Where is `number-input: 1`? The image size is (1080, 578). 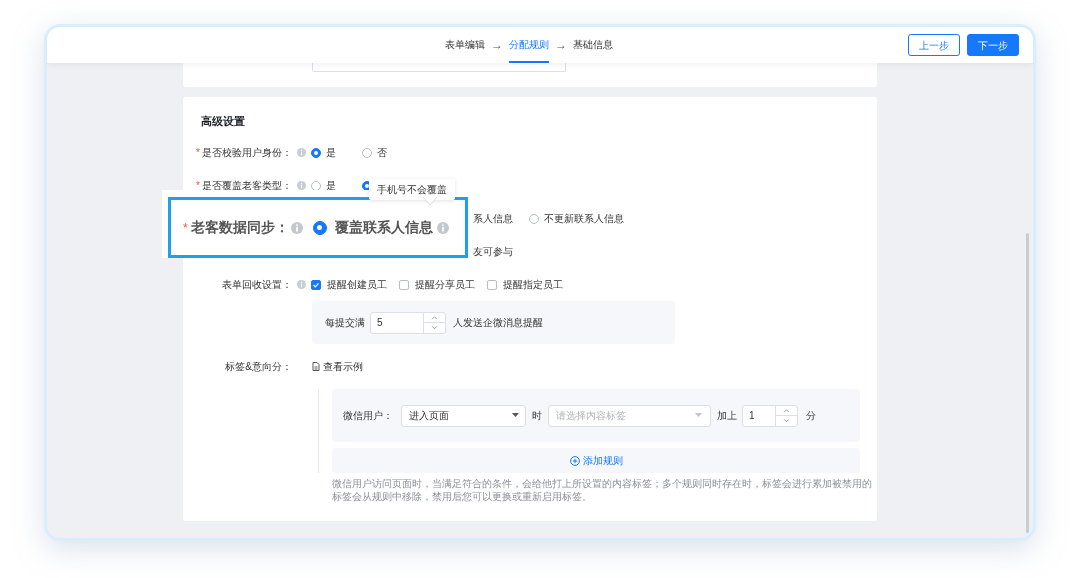 number-input: 1 is located at coordinates (770, 415).